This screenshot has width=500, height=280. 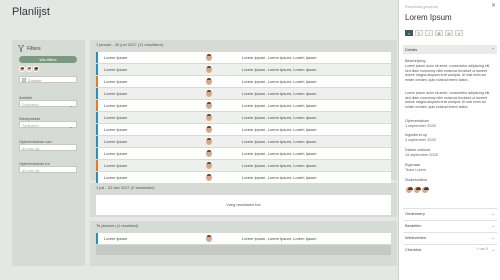 I want to click on stakeholders-label: Stakeholders, so click(x=416, y=180).